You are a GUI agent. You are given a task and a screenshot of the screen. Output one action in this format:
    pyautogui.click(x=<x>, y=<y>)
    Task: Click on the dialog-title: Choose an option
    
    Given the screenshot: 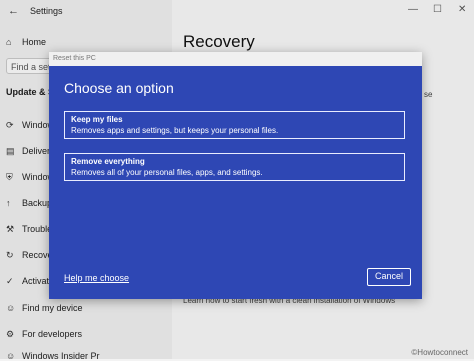 What is the action you would take?
    pyautogui.click(x=119, y=88)
    